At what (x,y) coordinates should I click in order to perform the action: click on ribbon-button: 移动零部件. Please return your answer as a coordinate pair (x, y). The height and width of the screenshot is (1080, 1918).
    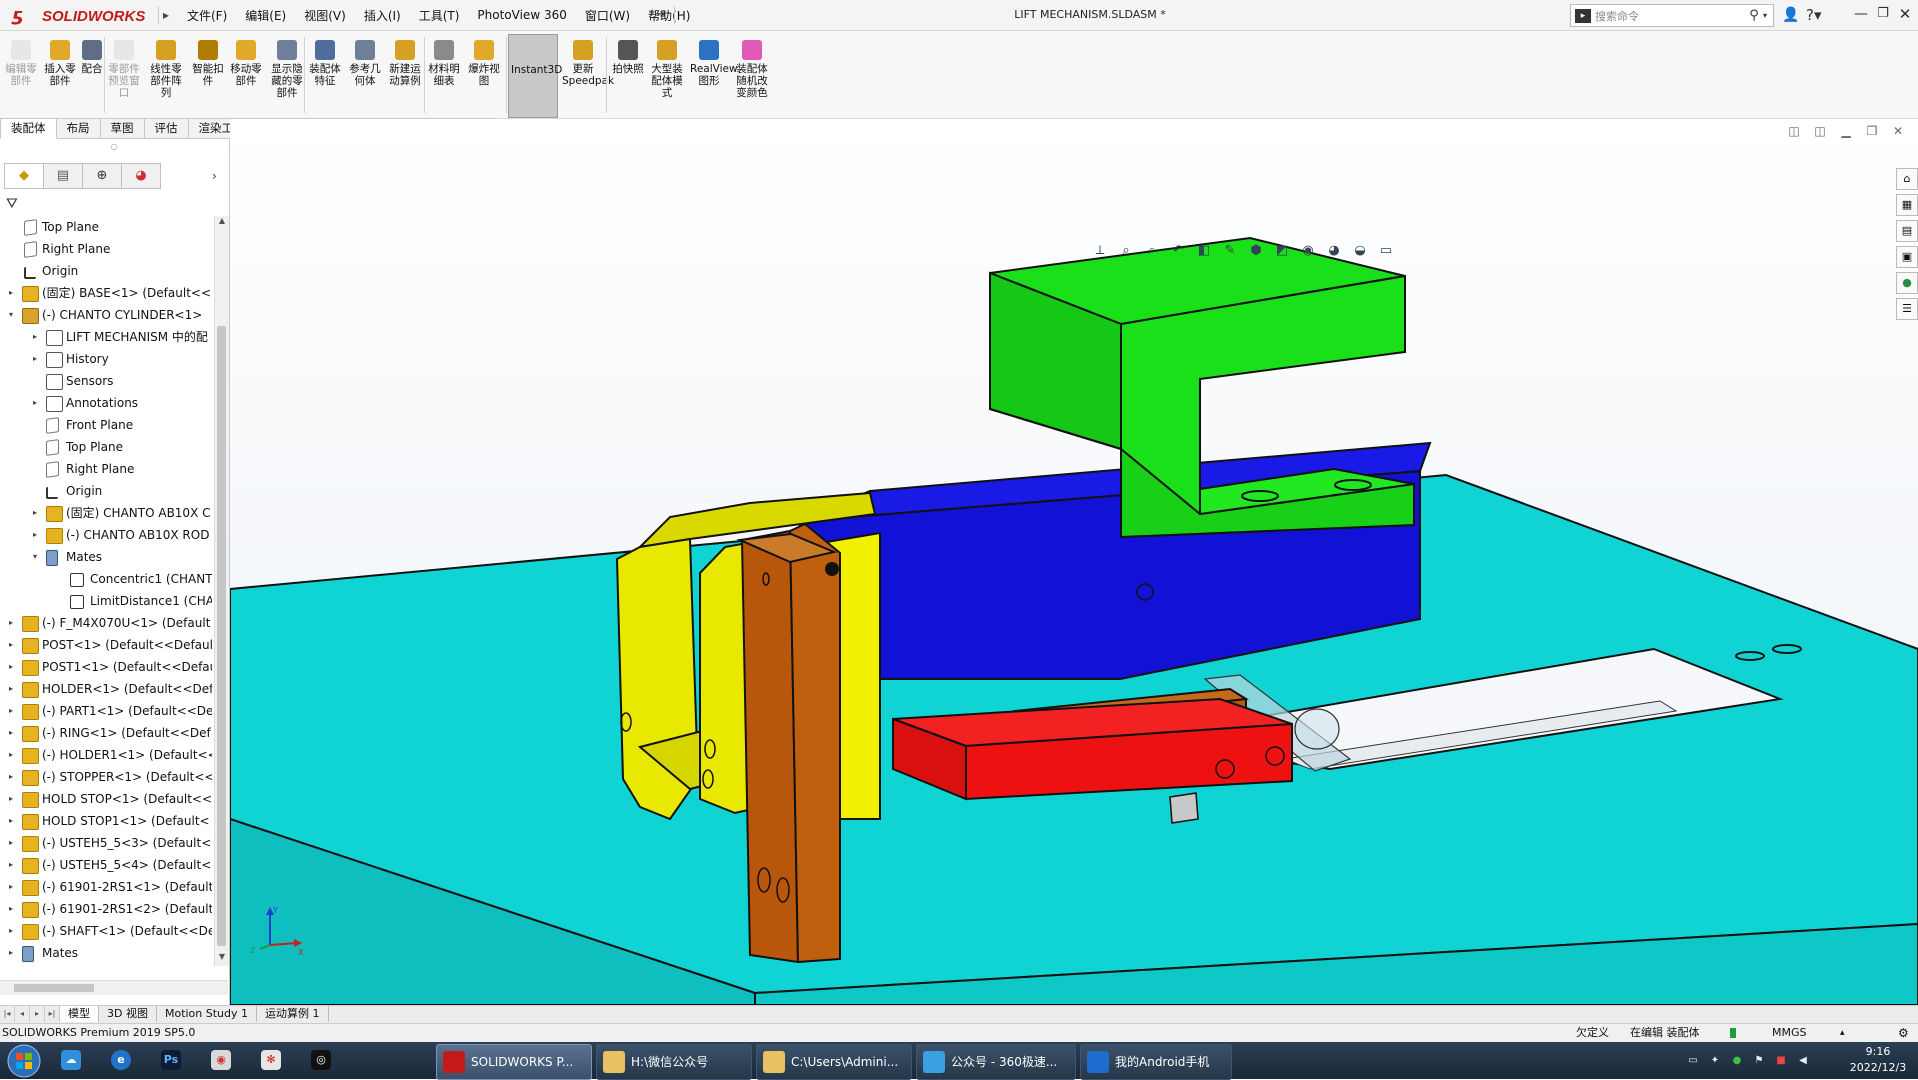
    Looking at the image, I should click on (246, 75).